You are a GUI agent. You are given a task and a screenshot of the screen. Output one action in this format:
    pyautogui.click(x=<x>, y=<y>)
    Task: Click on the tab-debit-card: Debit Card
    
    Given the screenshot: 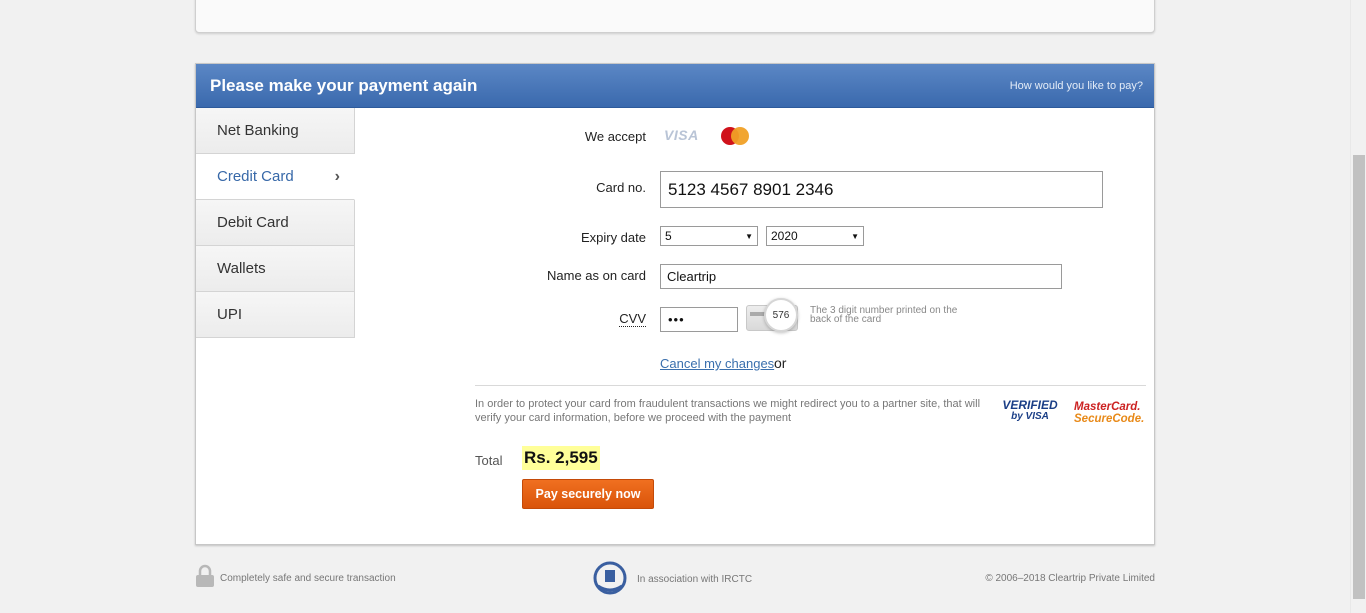 What is the action you would take?
    pyautogui.click(x=275, y=223)
    